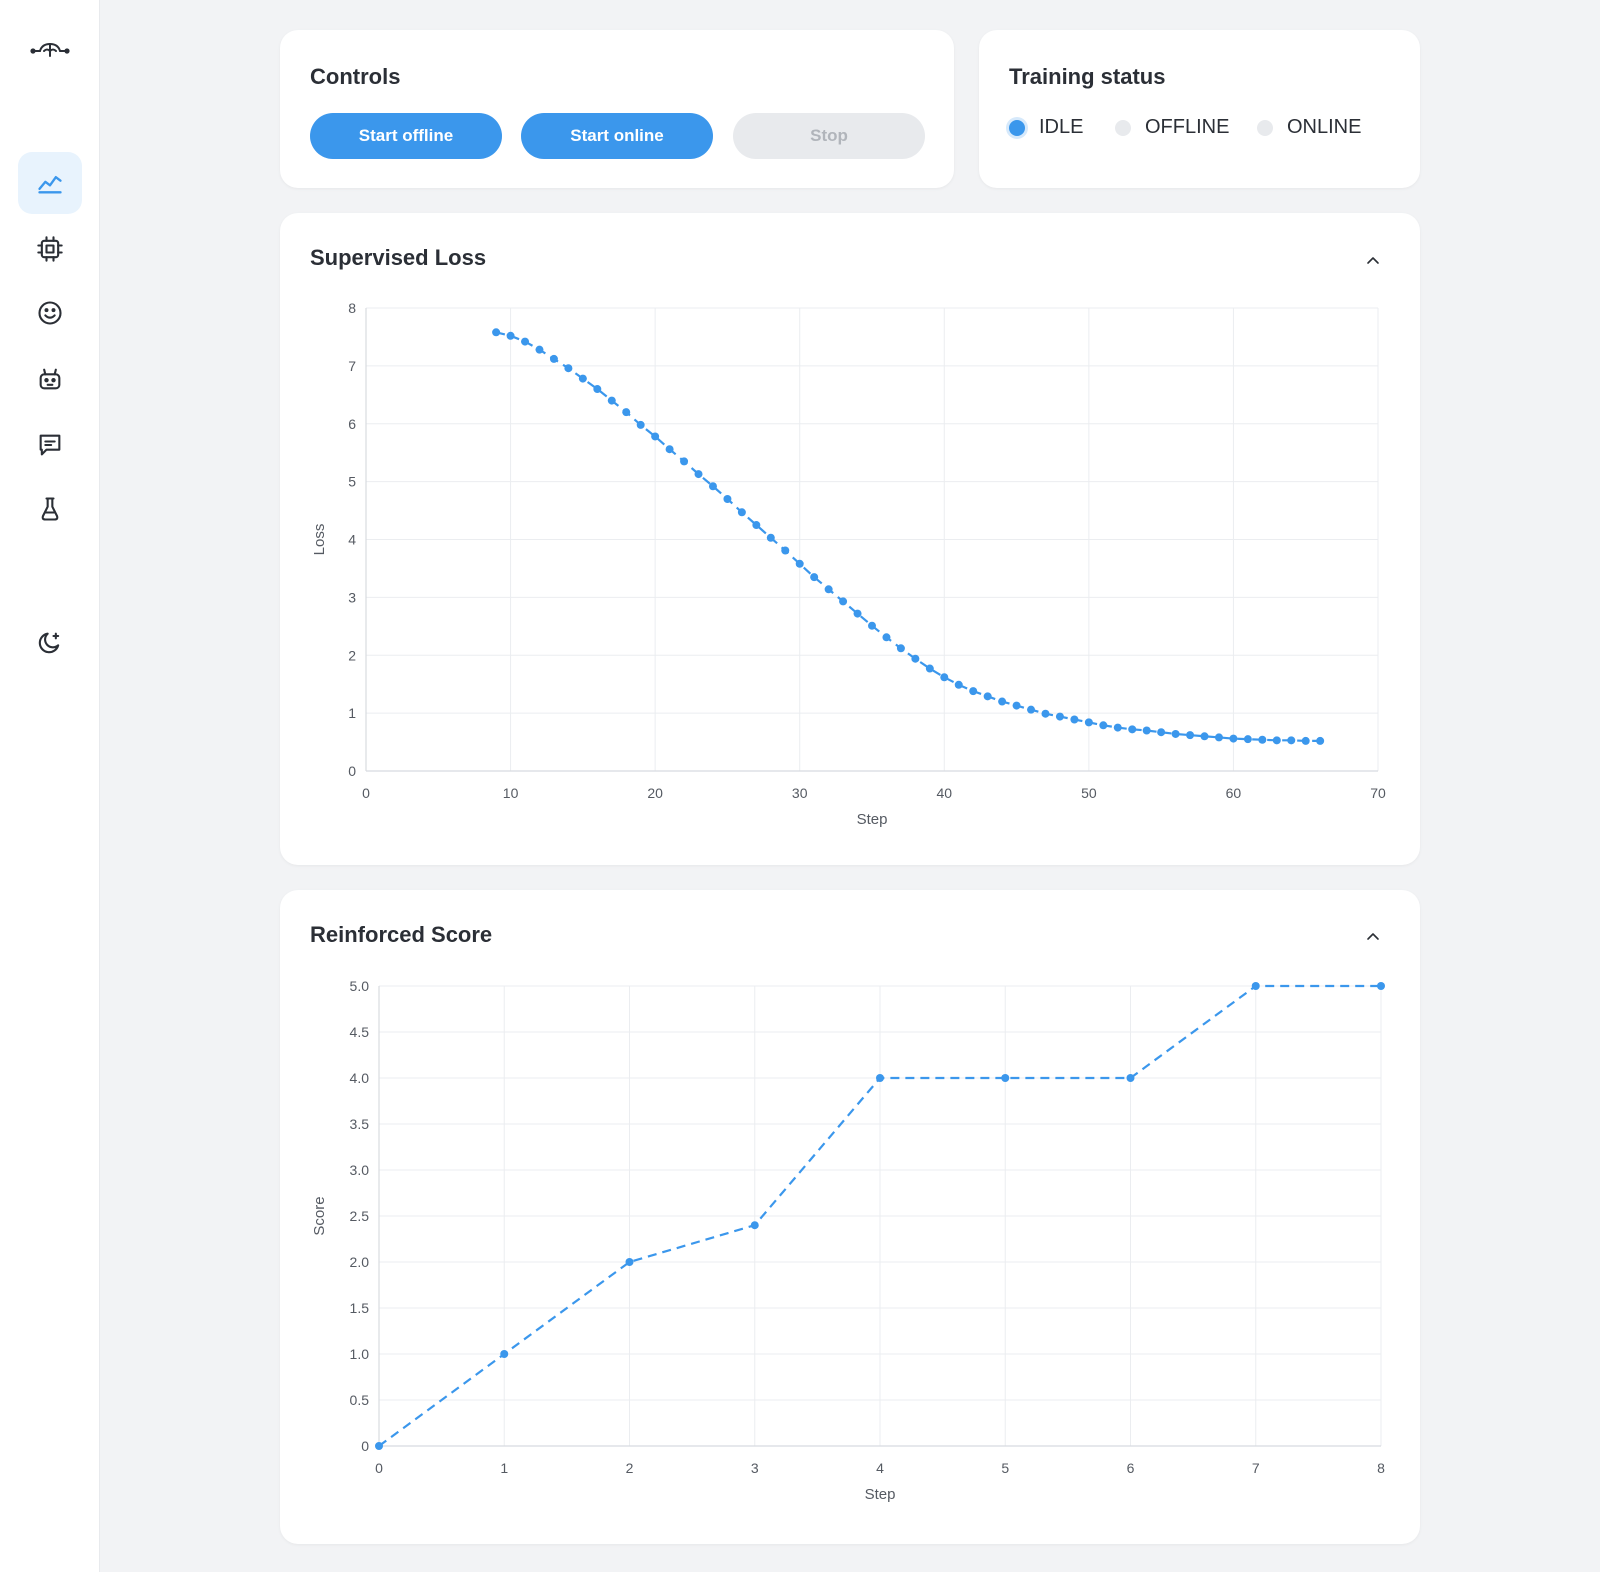 This screenshot has height=1572, width=1600. Describe the element at coordinates (360, 1032) in the screenshot. I see `y-tick-label: 4.5` at that location.